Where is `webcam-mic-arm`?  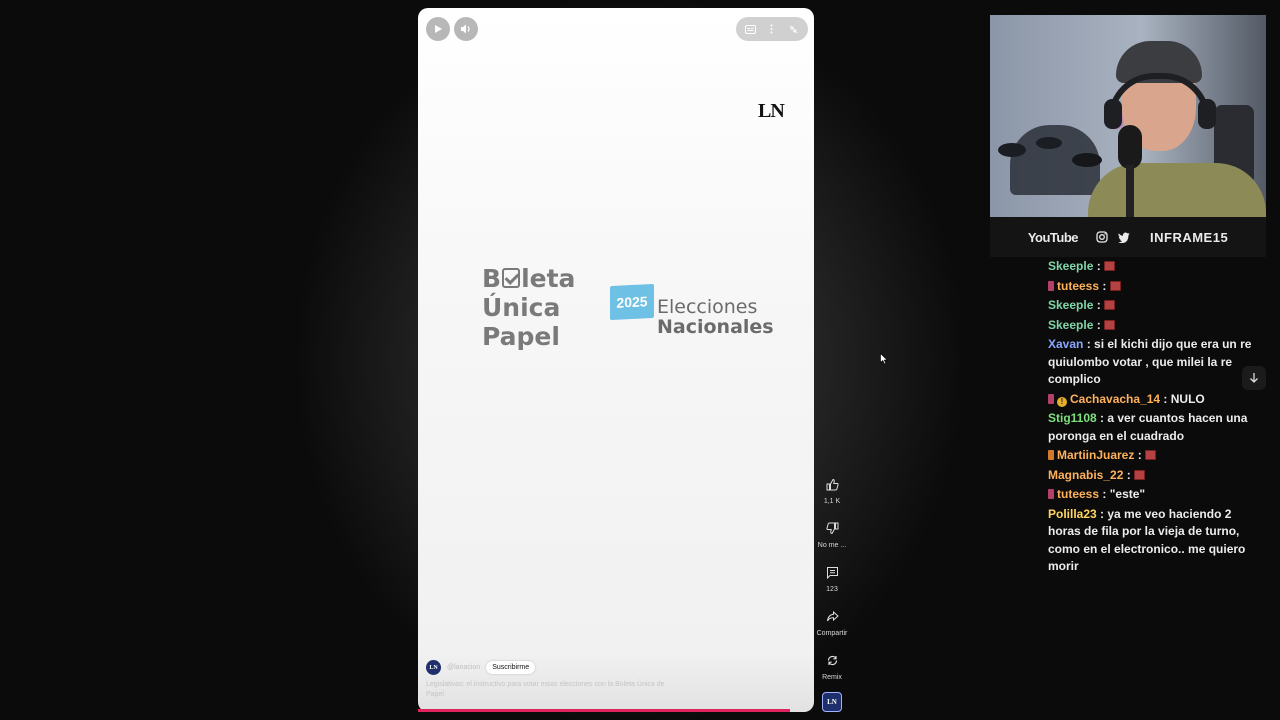 webcam-mic-arm is located at coordinates (1130, 191).